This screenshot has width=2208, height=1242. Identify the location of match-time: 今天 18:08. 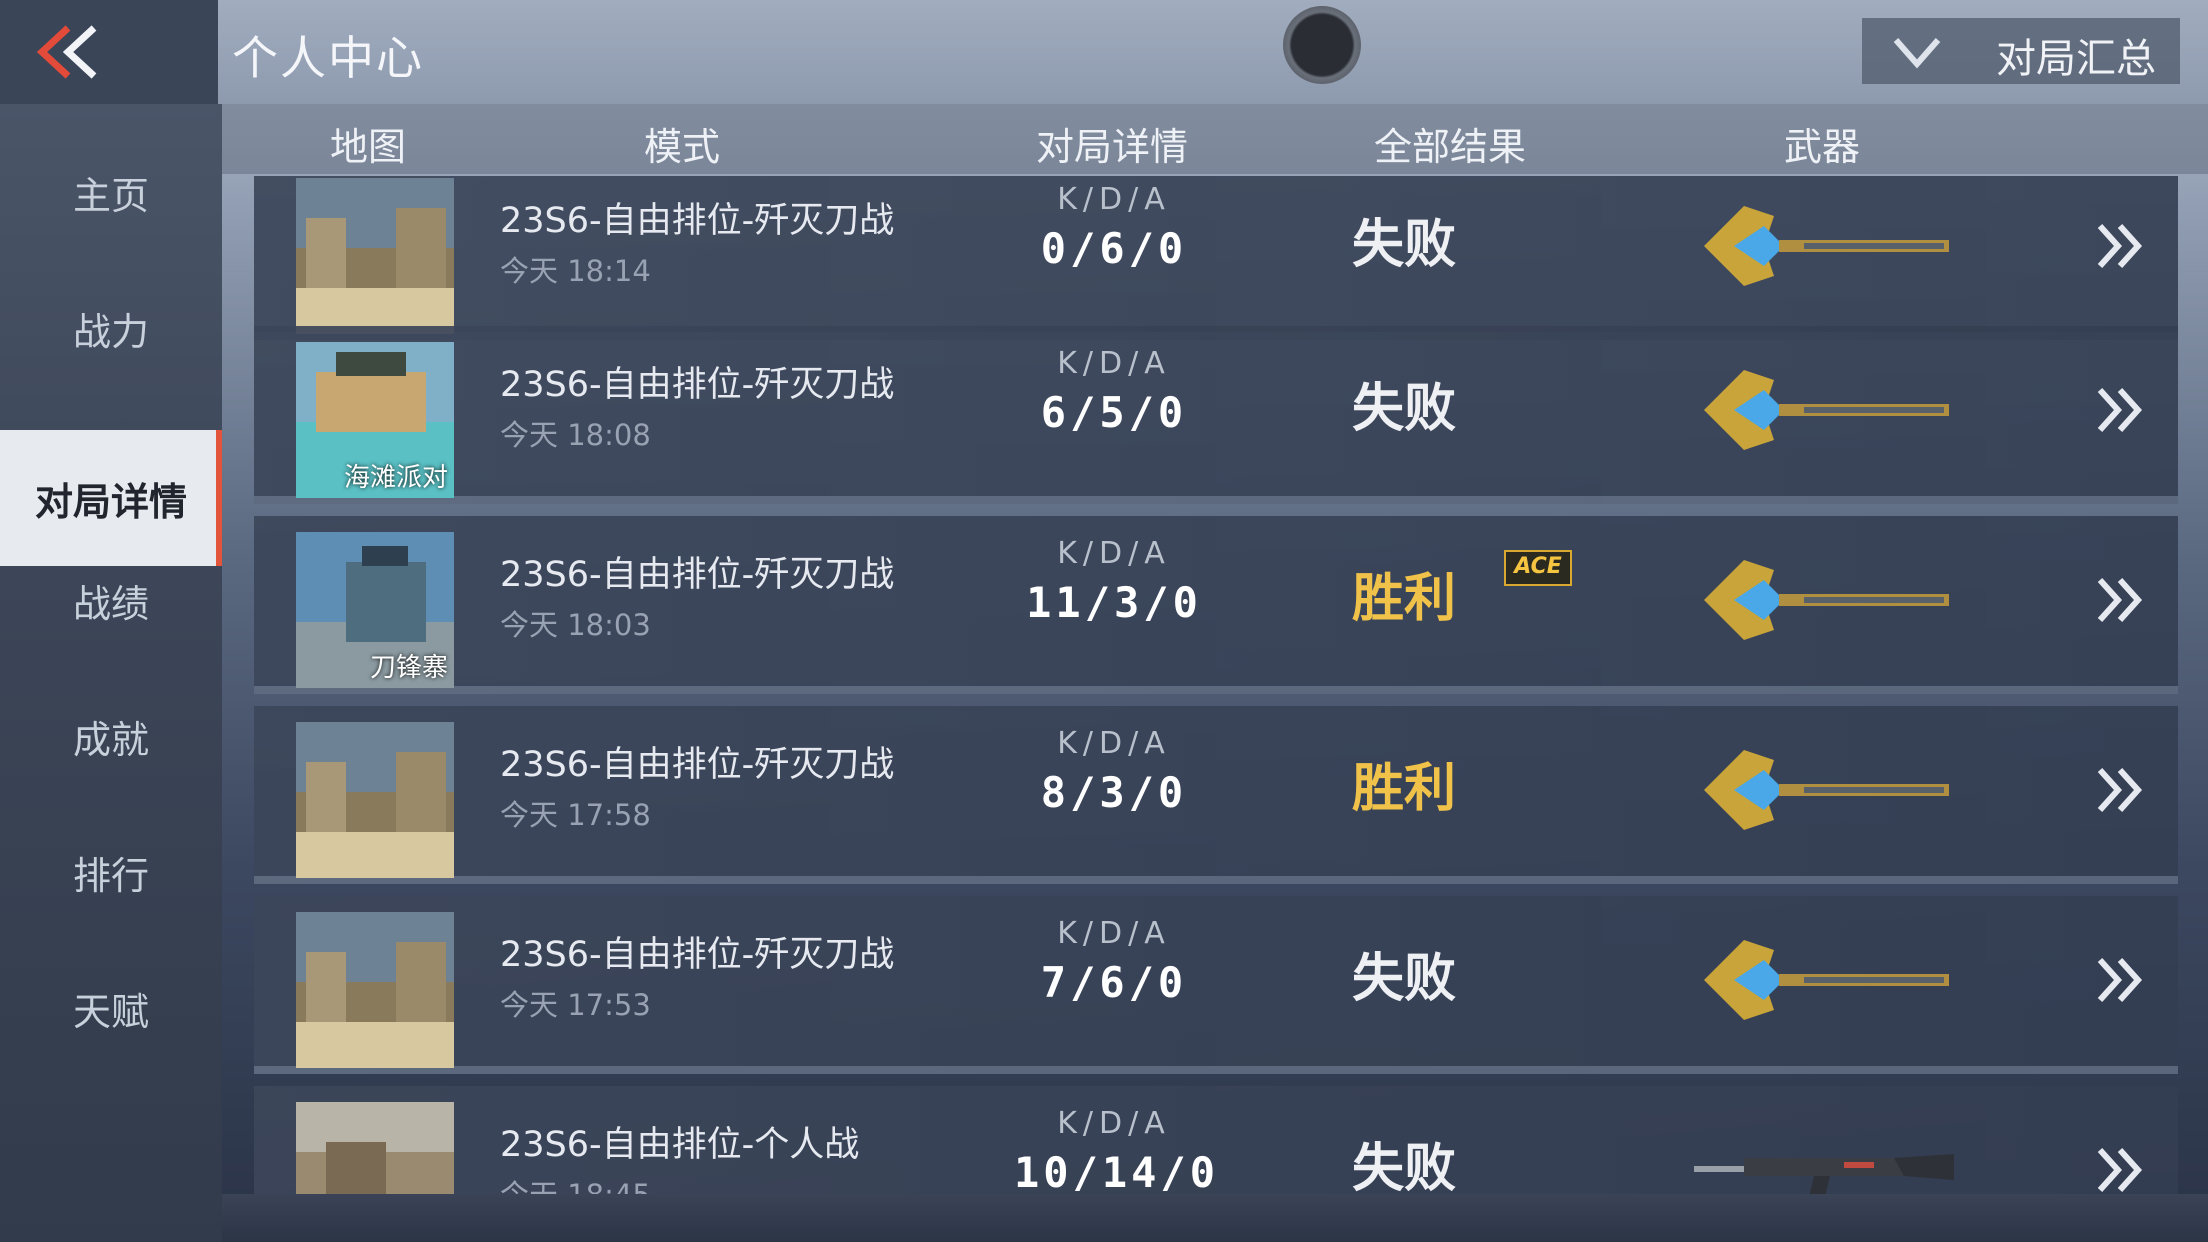
(575, 435).